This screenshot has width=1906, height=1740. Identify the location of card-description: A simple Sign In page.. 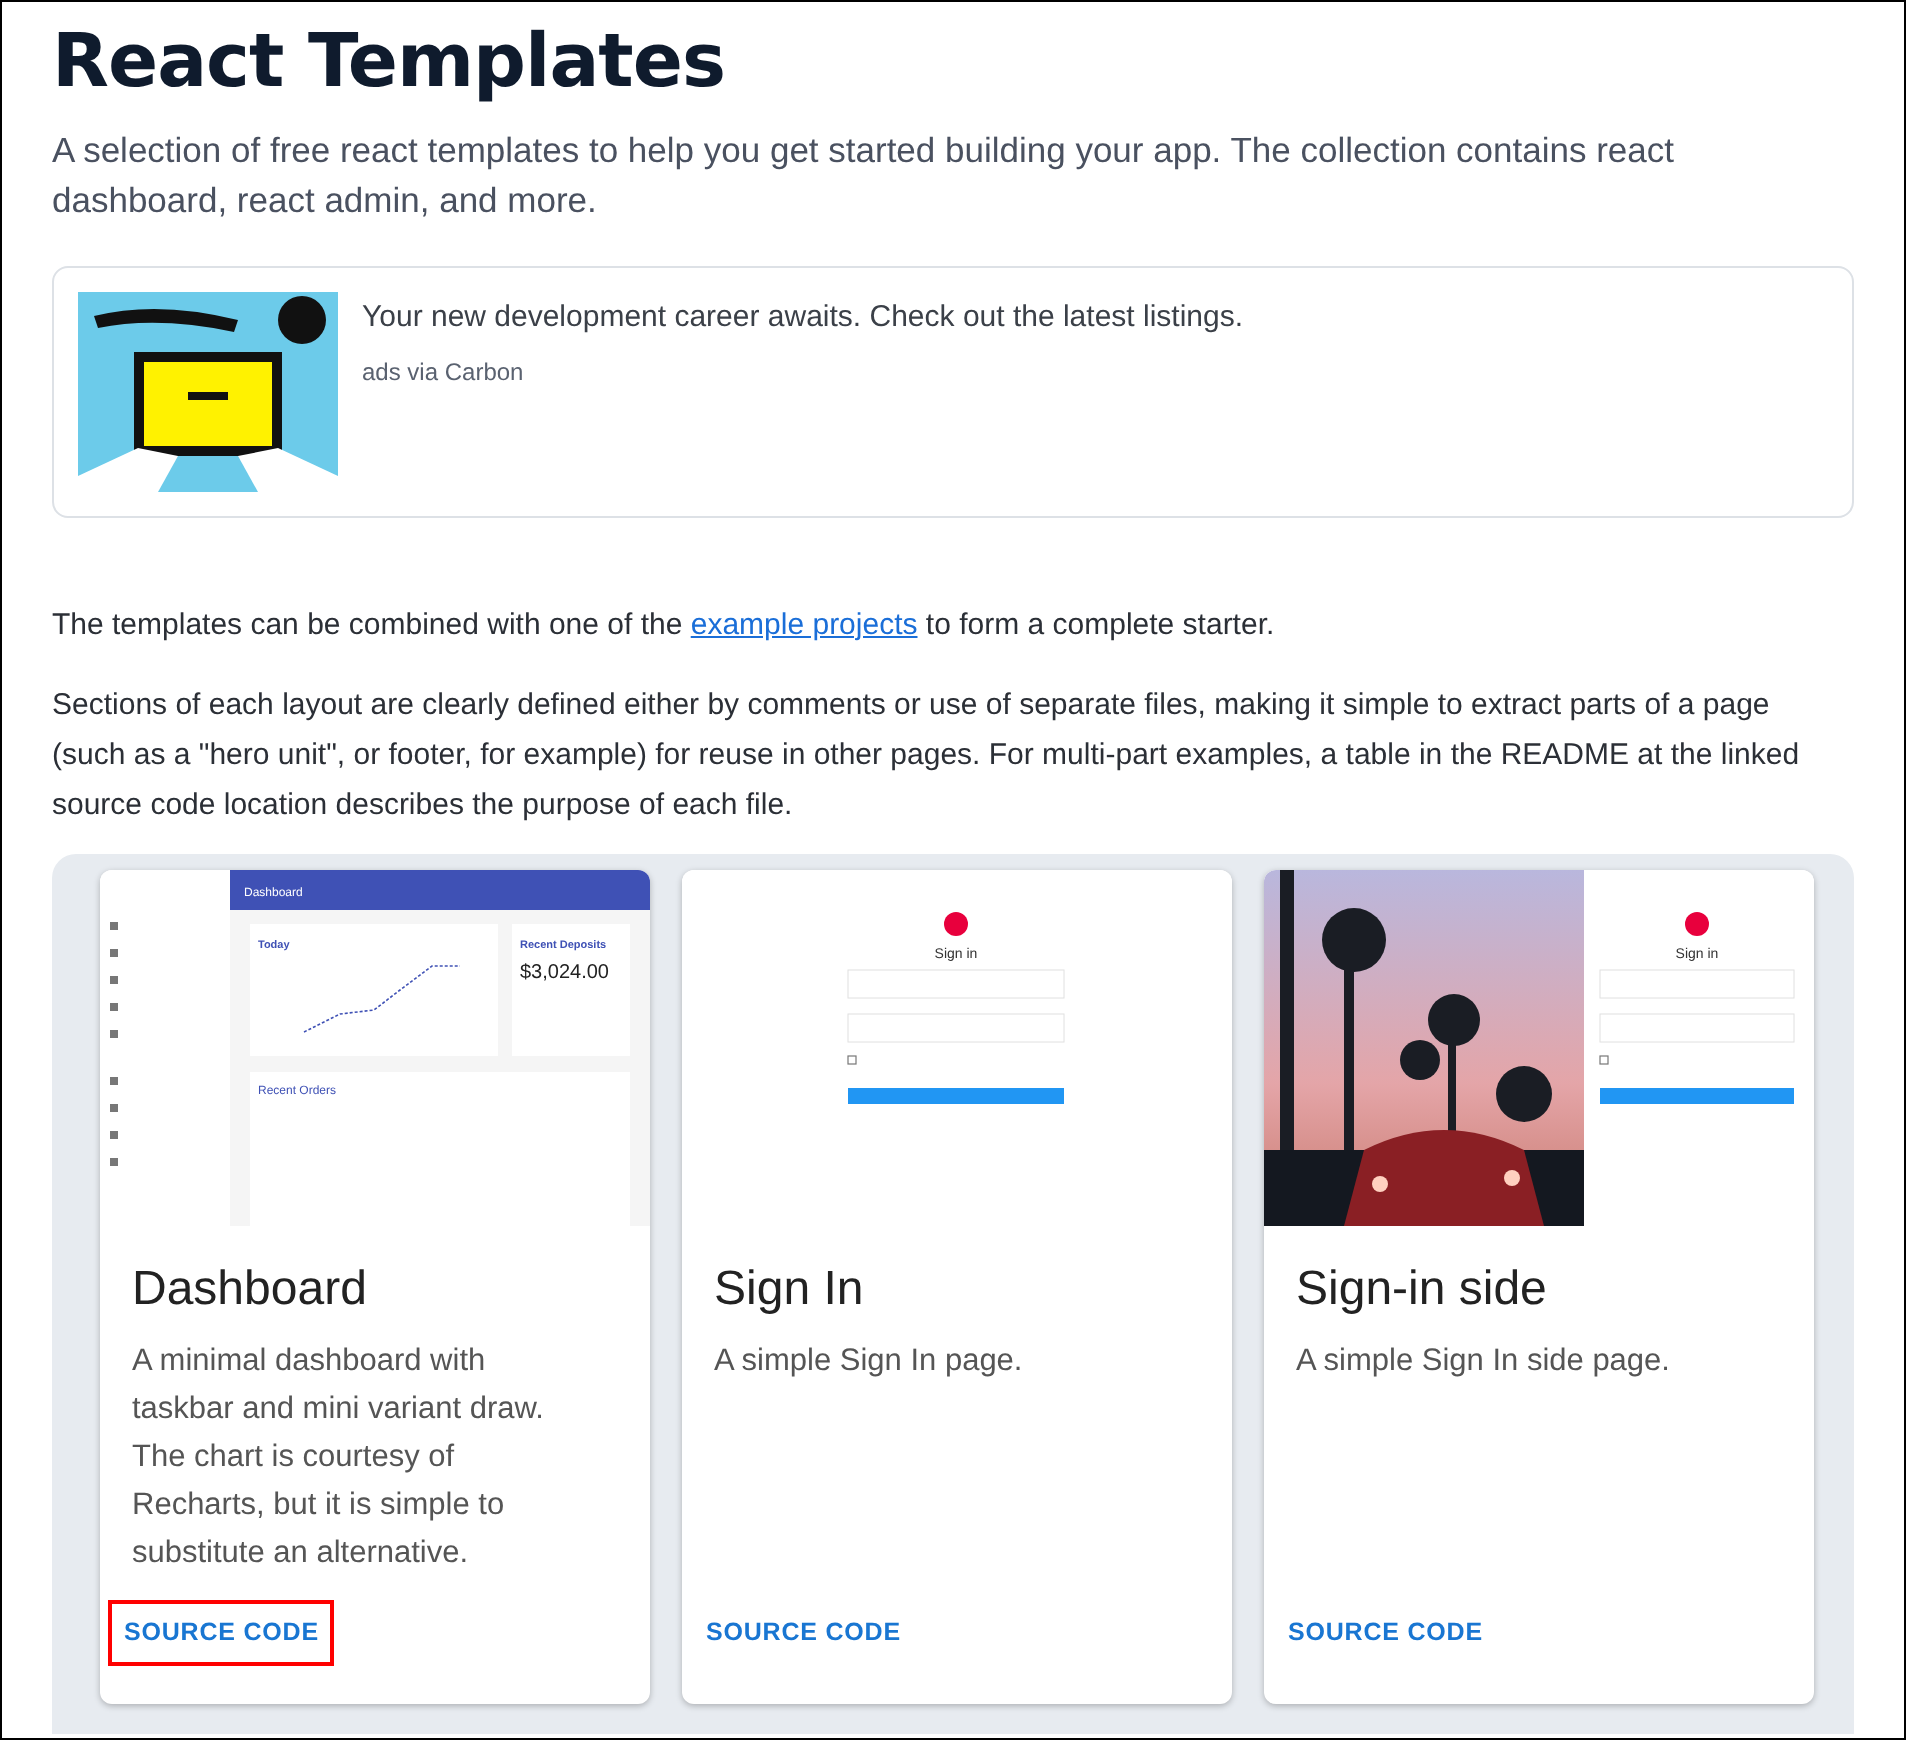
(869, 1362).